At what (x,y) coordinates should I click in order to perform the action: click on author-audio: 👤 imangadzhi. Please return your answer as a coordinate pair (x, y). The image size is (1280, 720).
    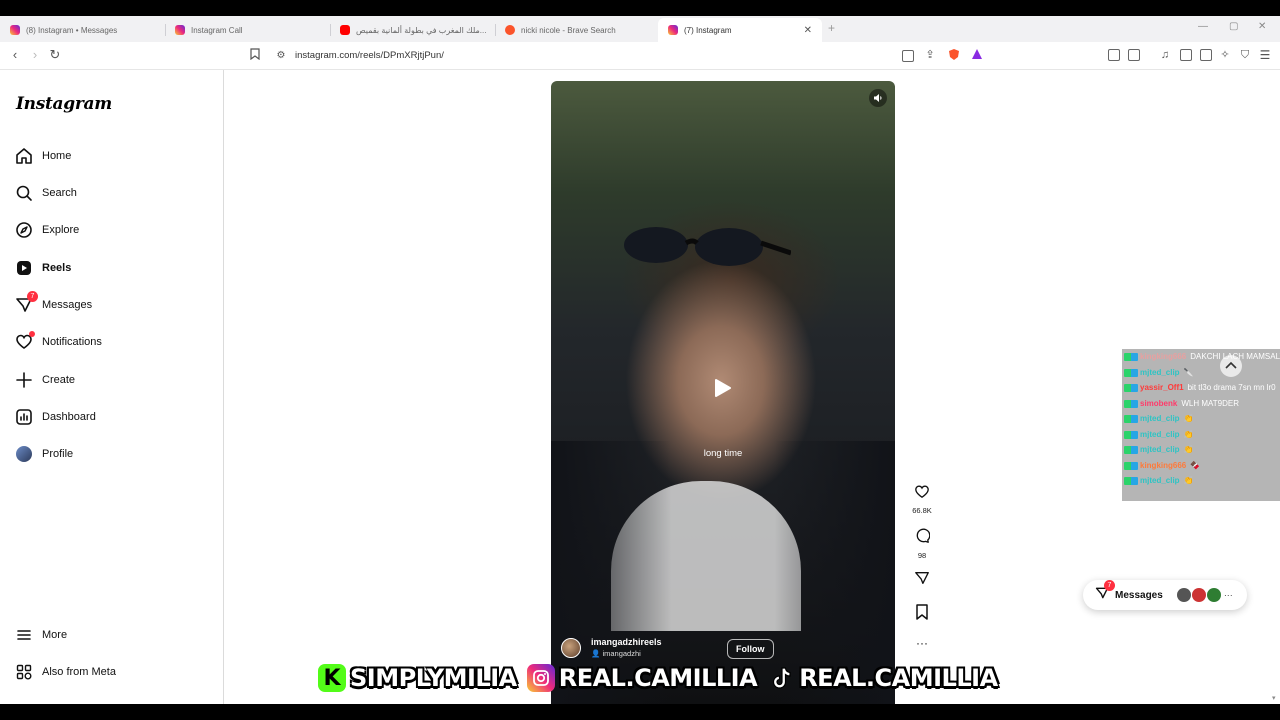
    Looking at the image, I should click on (626, 653).